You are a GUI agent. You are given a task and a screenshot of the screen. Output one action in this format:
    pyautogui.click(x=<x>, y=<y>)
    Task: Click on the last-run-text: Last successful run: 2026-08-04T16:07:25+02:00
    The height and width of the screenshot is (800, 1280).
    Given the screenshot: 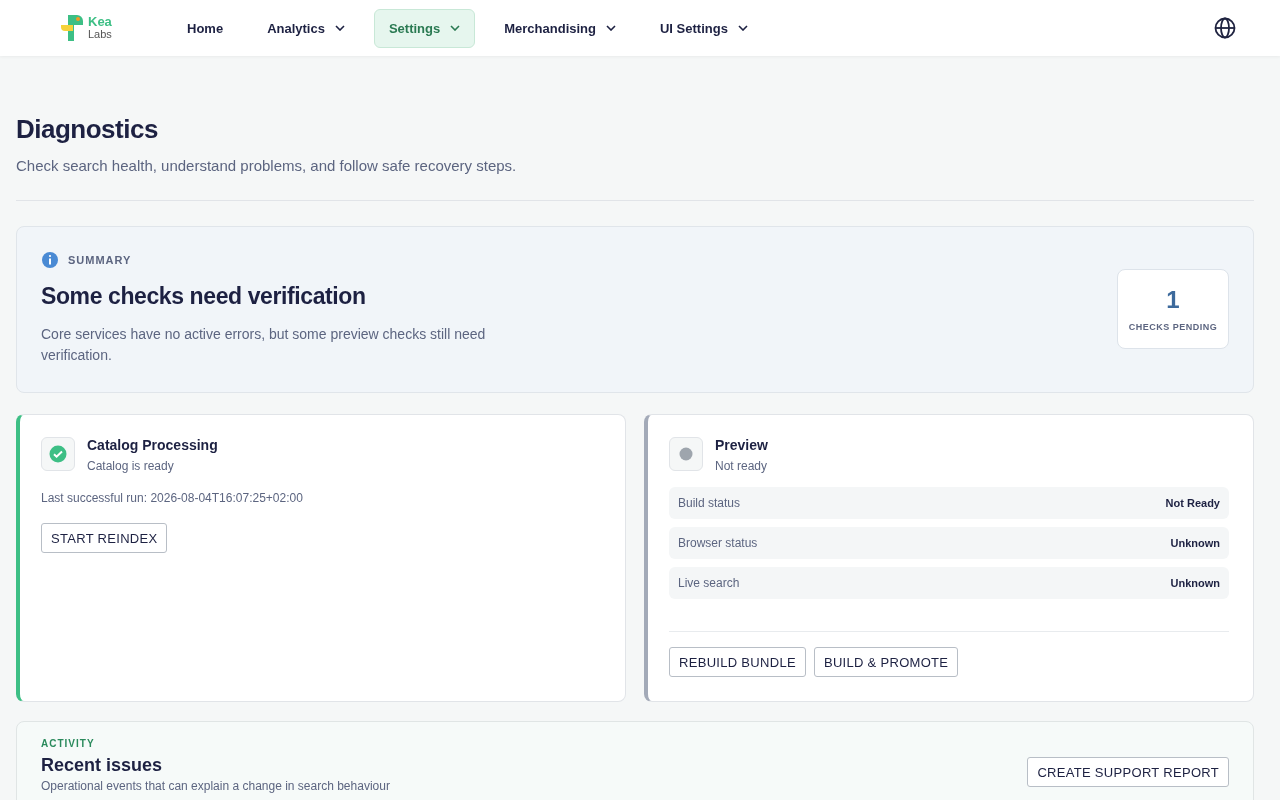 What is the action you would take?
    pyautogui.click(x=172, y=498)
    